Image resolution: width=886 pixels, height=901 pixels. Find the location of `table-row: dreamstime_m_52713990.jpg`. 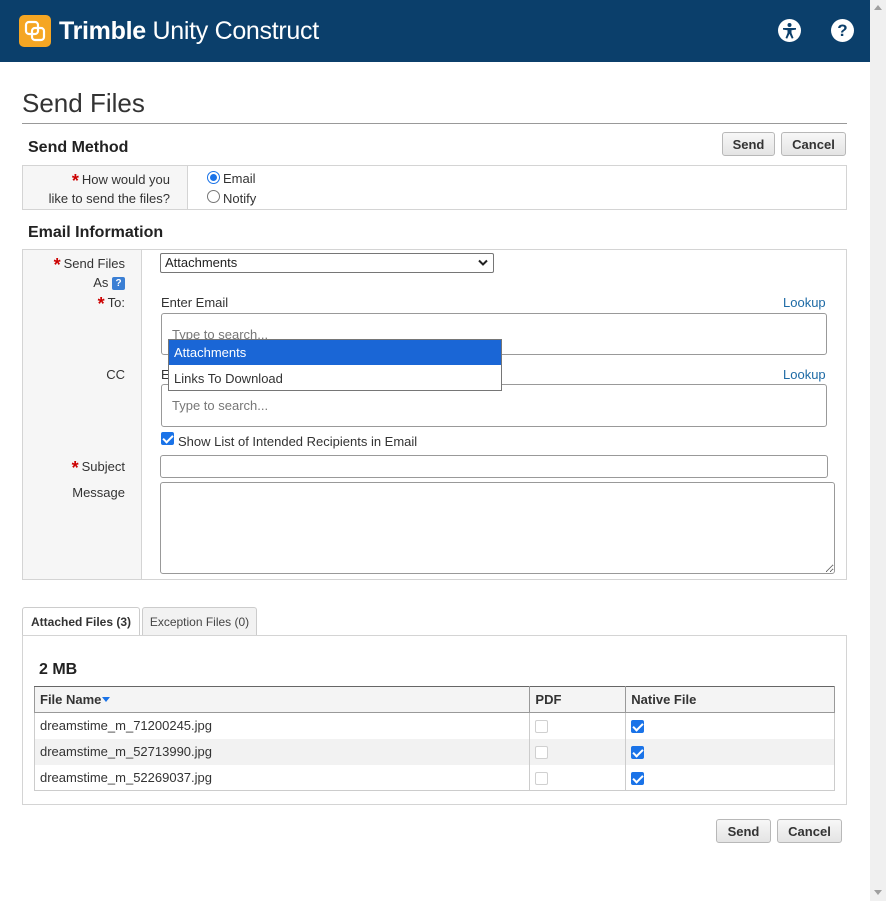

table-row: dreamstime_m_52713990.jpg is located at coordinates (434, 751).